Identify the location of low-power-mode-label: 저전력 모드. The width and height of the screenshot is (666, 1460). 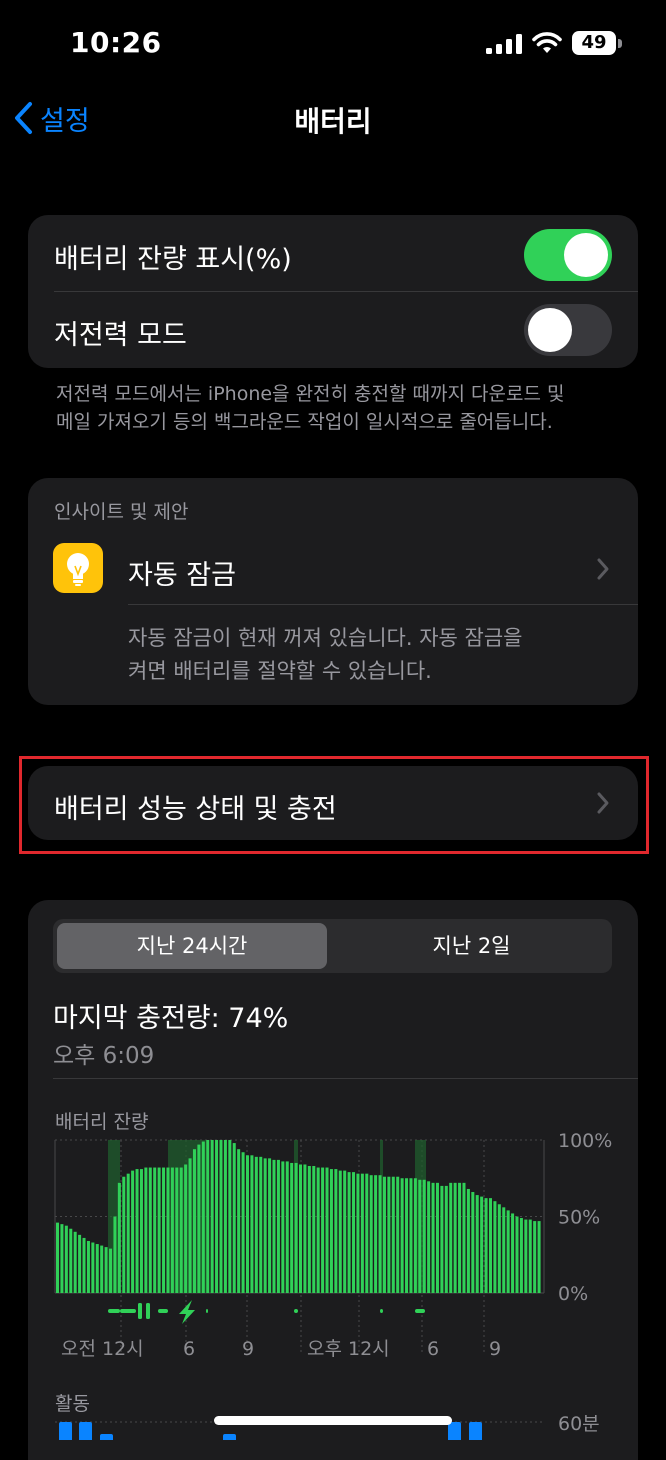
(120, 335).